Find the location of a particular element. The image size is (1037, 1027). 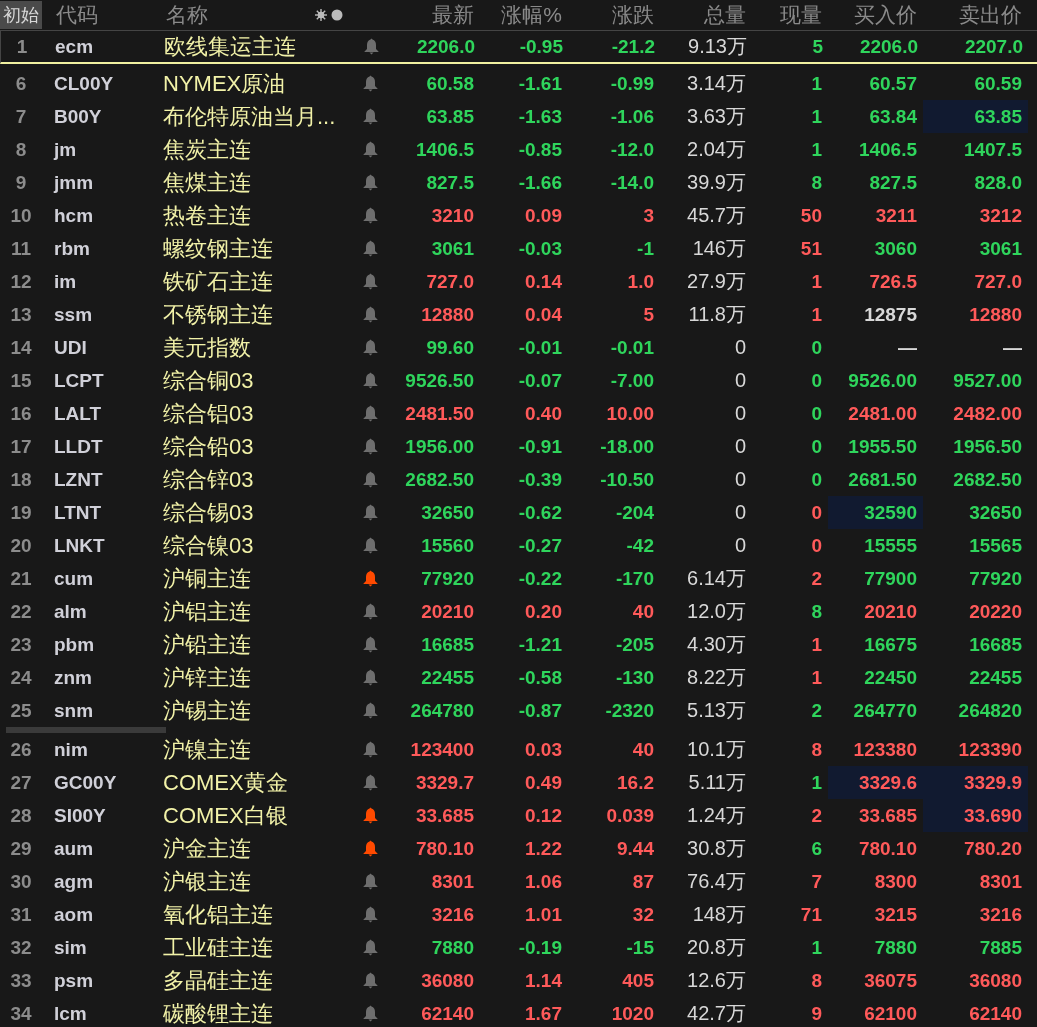

row-number: 15 is located at coordinates (21, 380).